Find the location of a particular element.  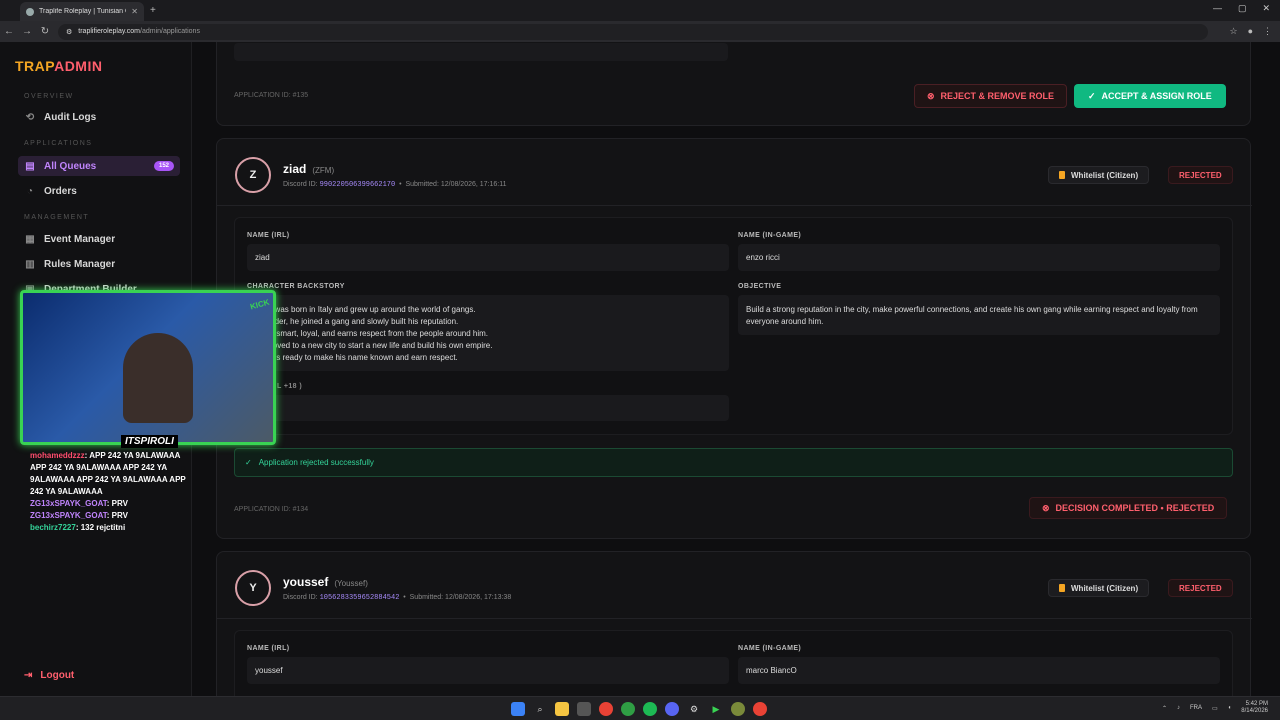

file-explorer-icon is located at coordinates (562, 709).